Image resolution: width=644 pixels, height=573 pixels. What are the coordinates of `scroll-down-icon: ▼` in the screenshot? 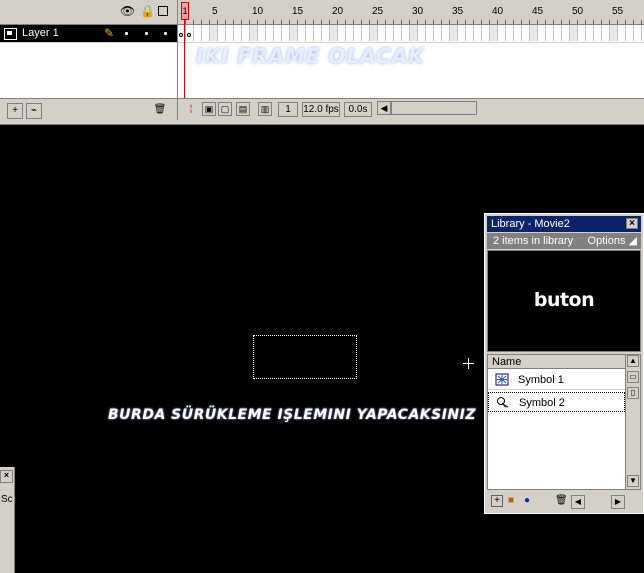 It's located at (633, 481).